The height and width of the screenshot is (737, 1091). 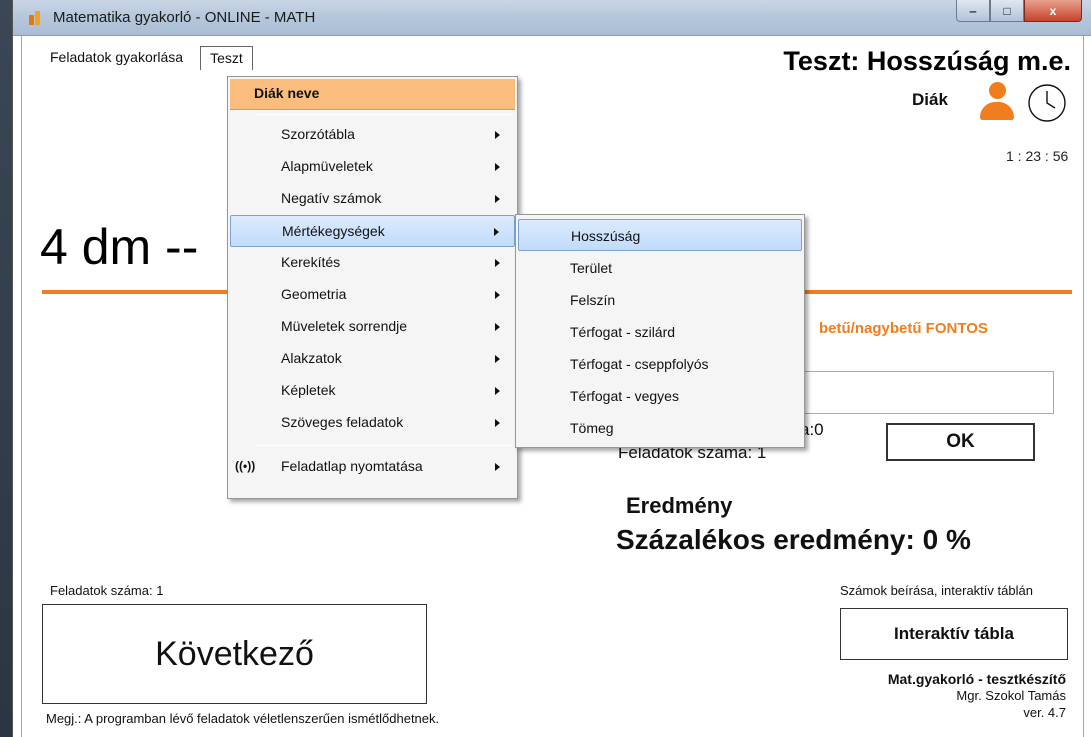 I want to click on submenu-item-volume-solid: Térfogat - szilárd, so click(x=660, y=332).